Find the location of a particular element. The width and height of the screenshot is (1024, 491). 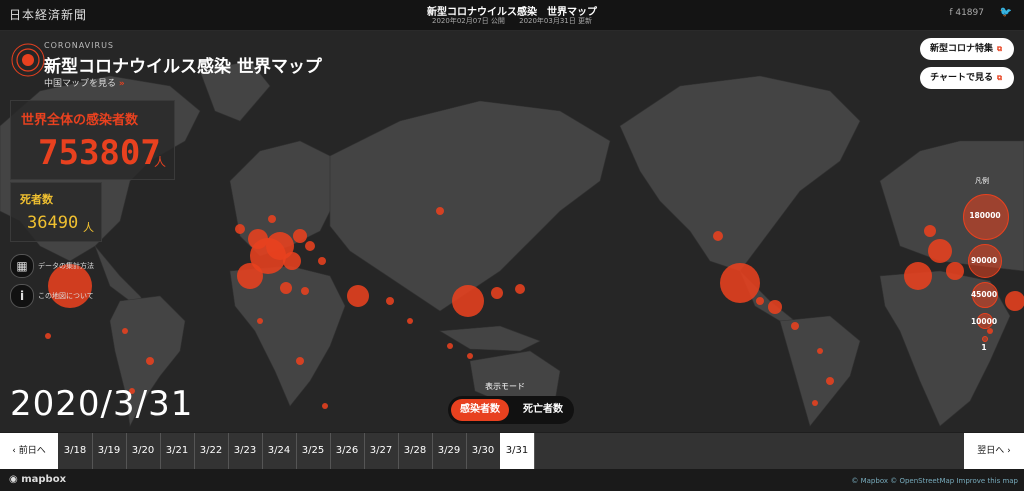

target-icon is located at coordinates (28, 60).